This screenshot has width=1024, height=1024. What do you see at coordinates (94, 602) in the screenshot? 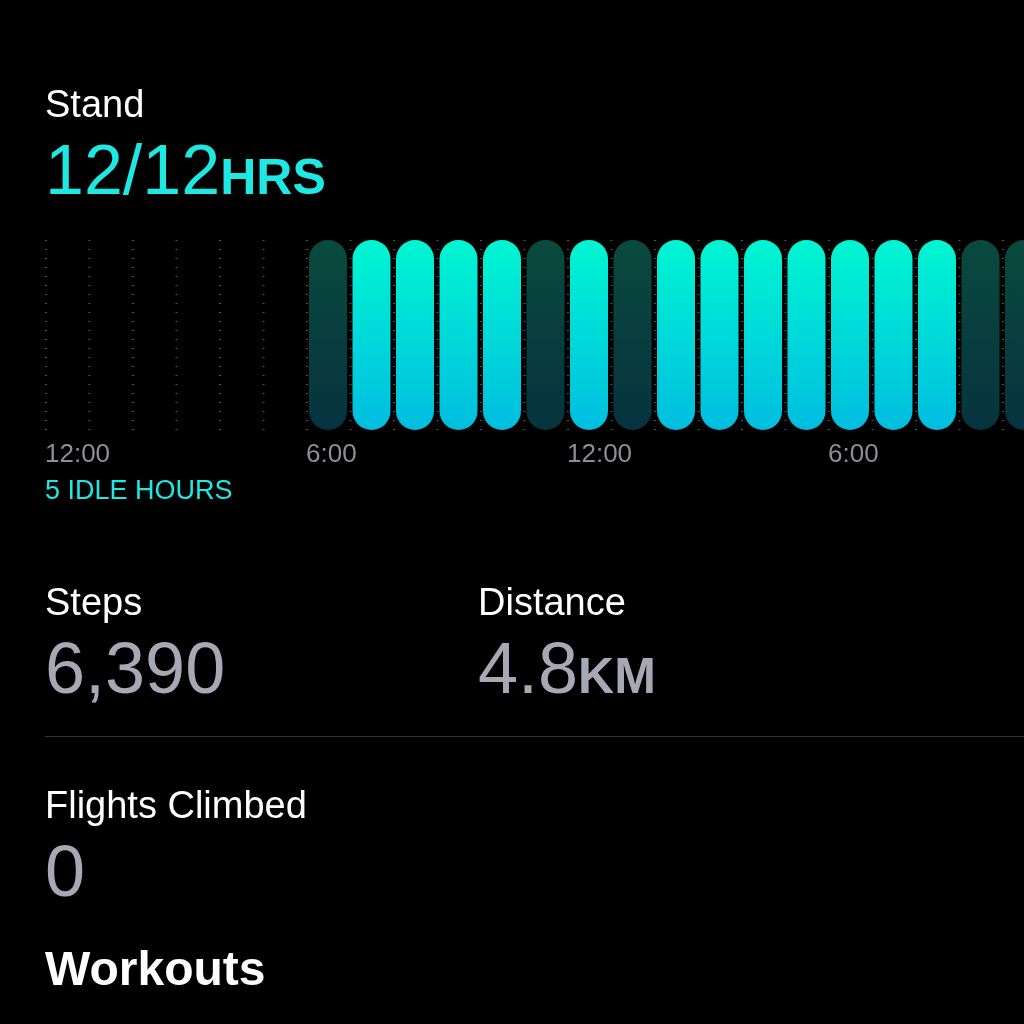
I see `metric-label: Steps` at bounding box center [94, 602].